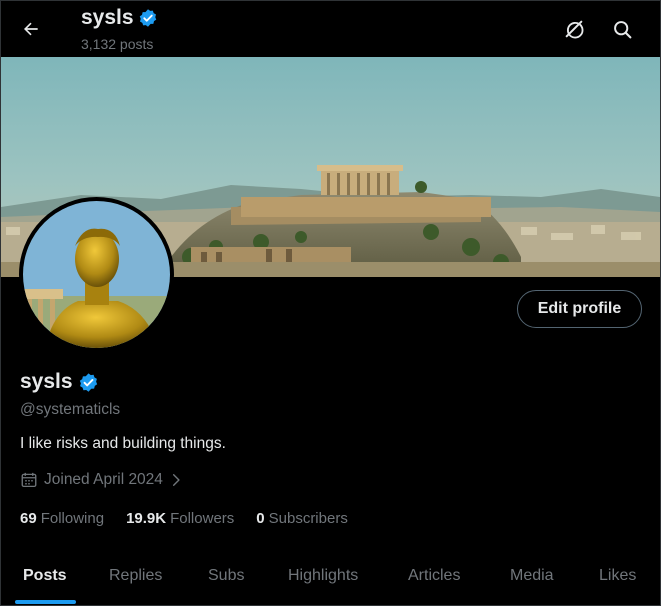  Describe the element at coordinates (176, 480) in the screenshot. I see `chevron-right-icon` at that location.